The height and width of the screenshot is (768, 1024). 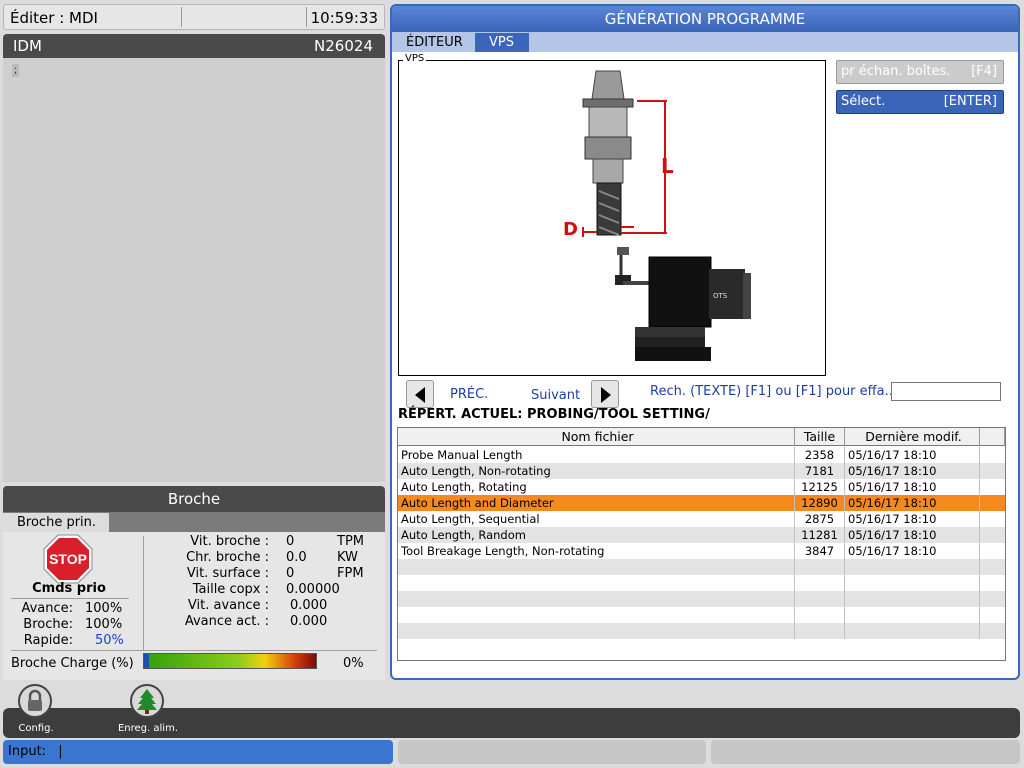 What do you see at coordinates (420, 394) in the screenshot?
I see `previous-button` at bounding box center [420, 394].